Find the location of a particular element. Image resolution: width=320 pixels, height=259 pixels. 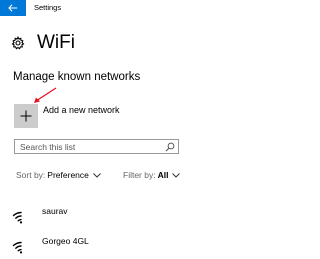

network-name: Gorgeo 4GL is located at coordinates (65, 241).